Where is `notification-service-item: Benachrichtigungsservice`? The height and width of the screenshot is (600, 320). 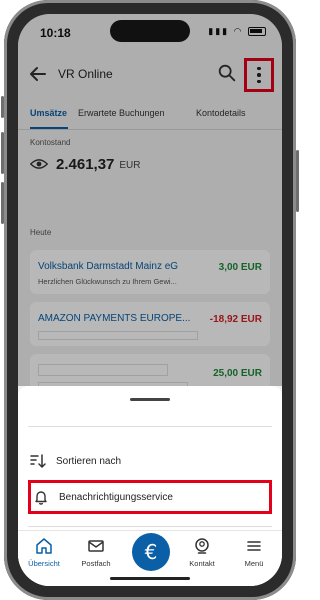
notification-service-item: Benachrichtigungsservice is located at coordinates (150, 497).